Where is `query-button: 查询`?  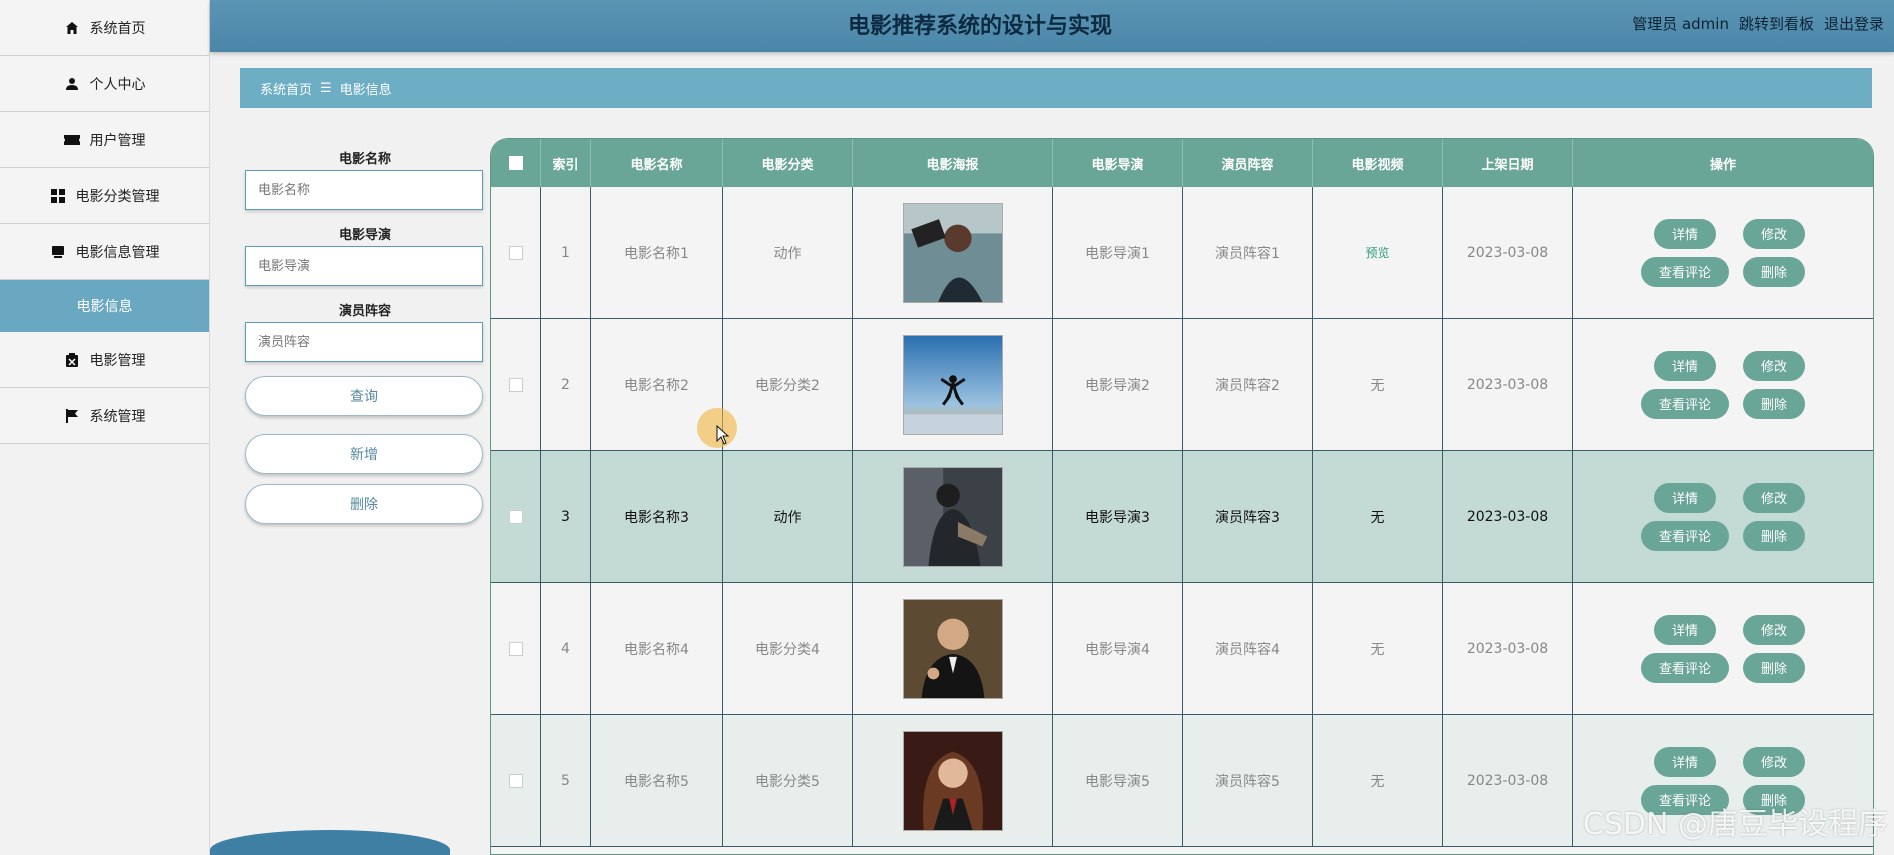
query-button: 查询 is located at coordinates (364, 396).